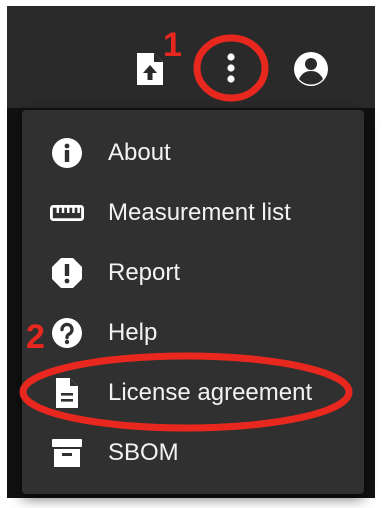  I want to click on menu-item-report: Report, so click(193, 273).